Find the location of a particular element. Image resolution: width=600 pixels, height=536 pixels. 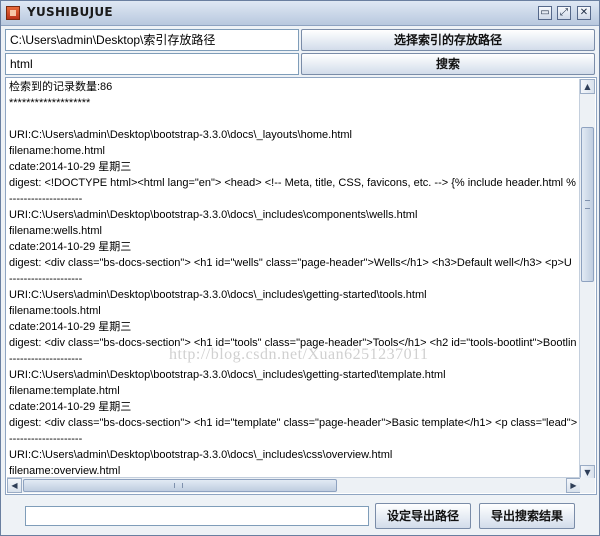

scroll-up-icon: ▲ is located at coordinates (587, 86).